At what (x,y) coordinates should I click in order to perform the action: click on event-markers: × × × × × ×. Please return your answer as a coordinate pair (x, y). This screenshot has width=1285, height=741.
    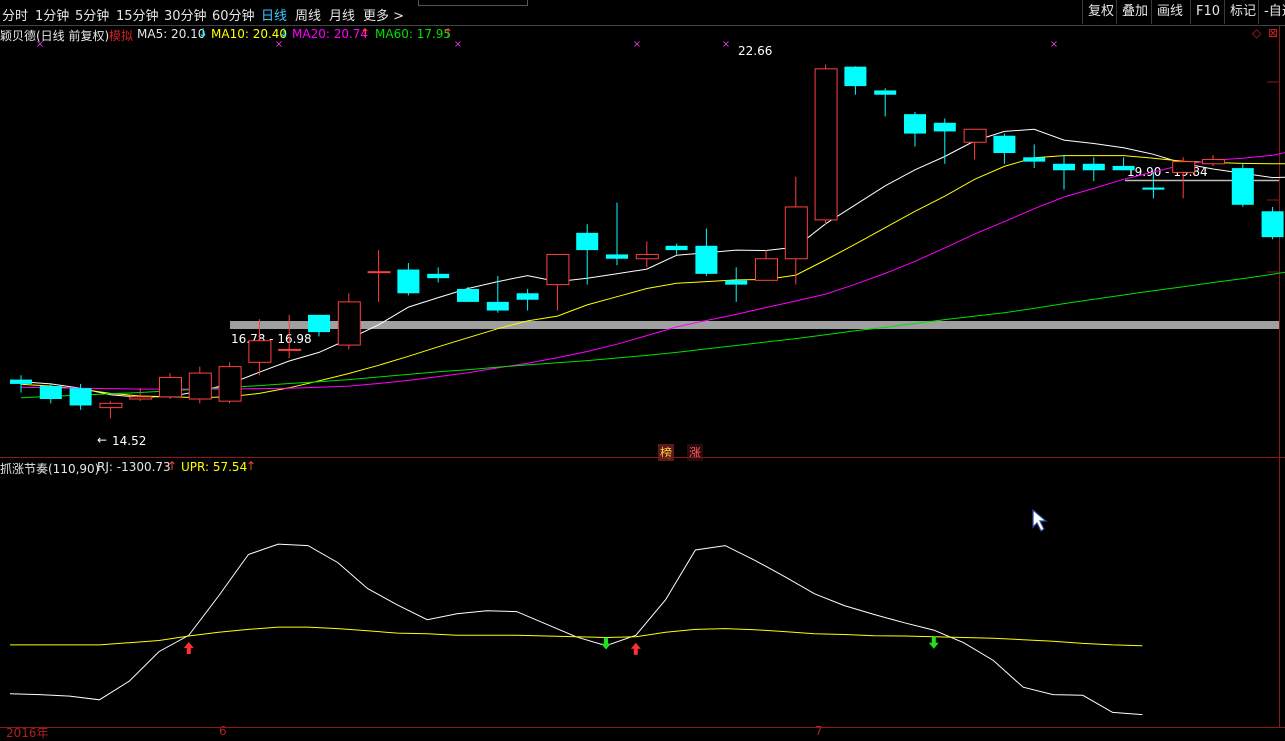
    Looking at the image, I should click on (547, 44).